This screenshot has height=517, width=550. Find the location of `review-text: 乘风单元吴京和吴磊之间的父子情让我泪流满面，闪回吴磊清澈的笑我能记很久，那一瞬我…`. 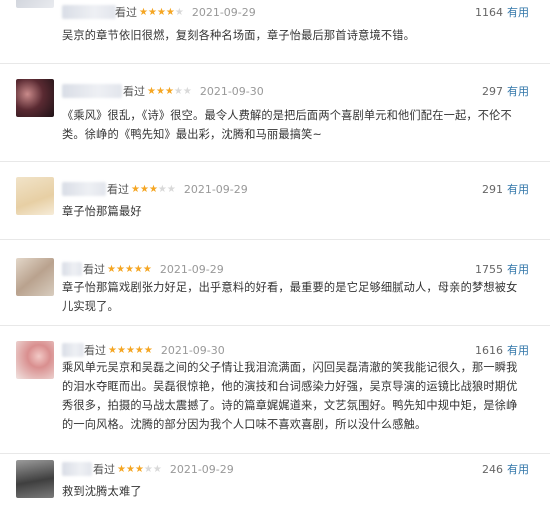

review-text: 乘风单元吴京和吴磊之间的父子情让我泪流满面，闪回吴磊清澈的笑我能记很久，那一瞬我… is located at coordinates (290, 396).